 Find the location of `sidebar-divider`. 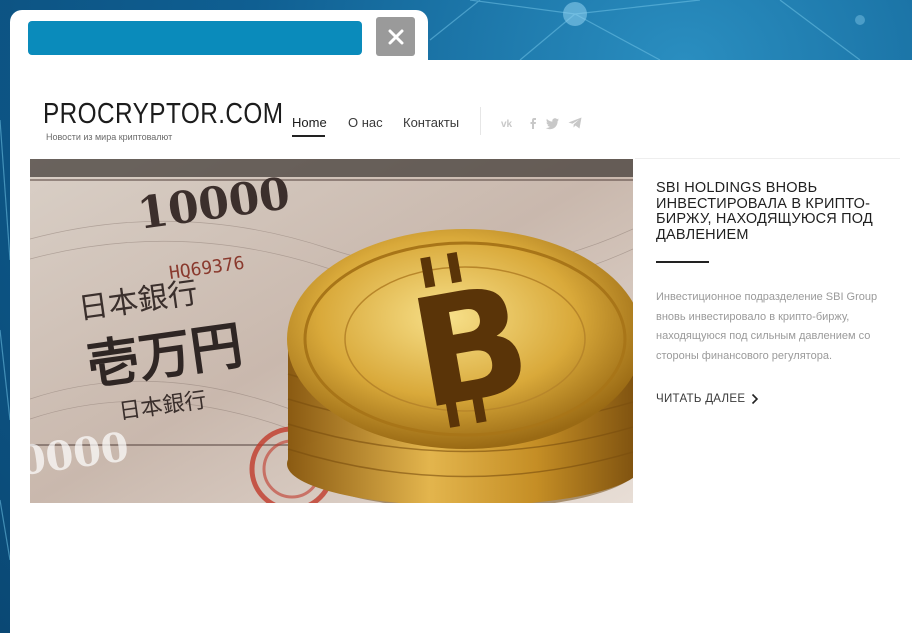

sidebar-divider is located at coordinates (767, 158).